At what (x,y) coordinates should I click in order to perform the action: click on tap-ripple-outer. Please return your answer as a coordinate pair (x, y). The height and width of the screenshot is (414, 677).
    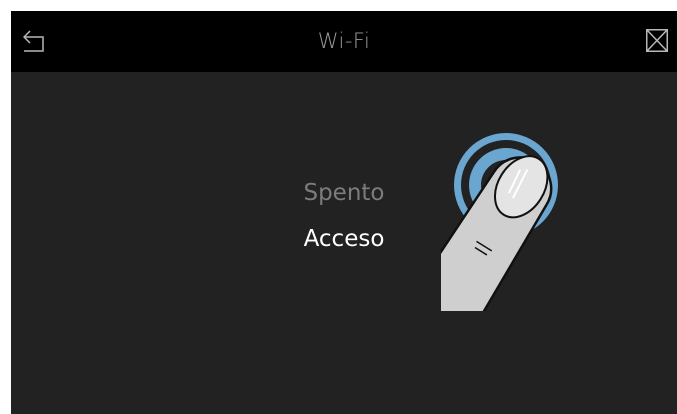
    Looking at the image, I should click on (506, 185).